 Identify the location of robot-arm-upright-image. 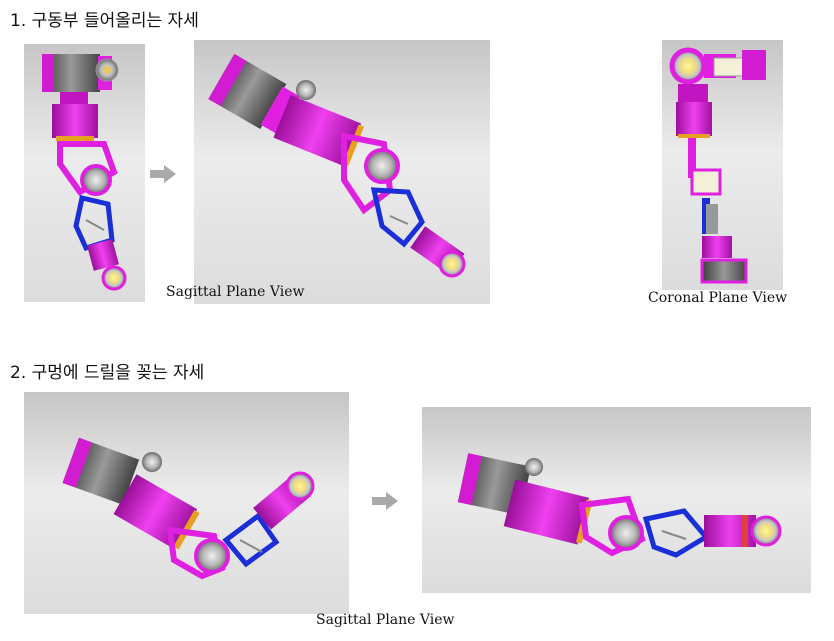
(84, 173).